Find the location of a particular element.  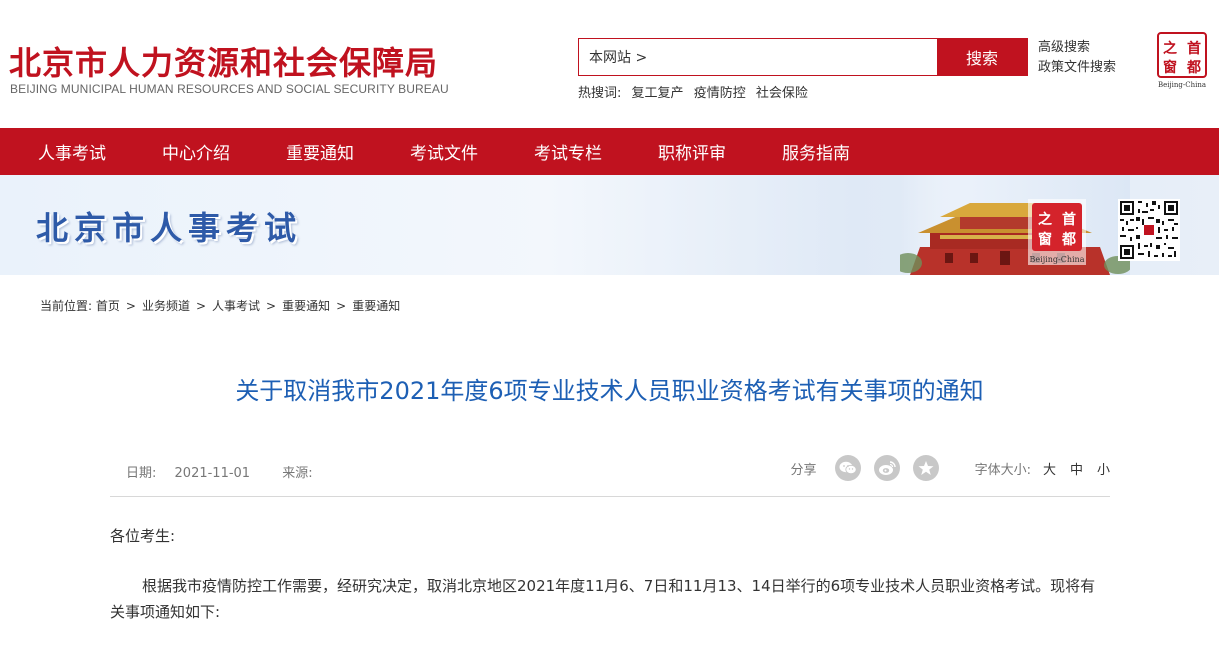

breadcrumb-home: 首页 is located at coordinates (108, 306).